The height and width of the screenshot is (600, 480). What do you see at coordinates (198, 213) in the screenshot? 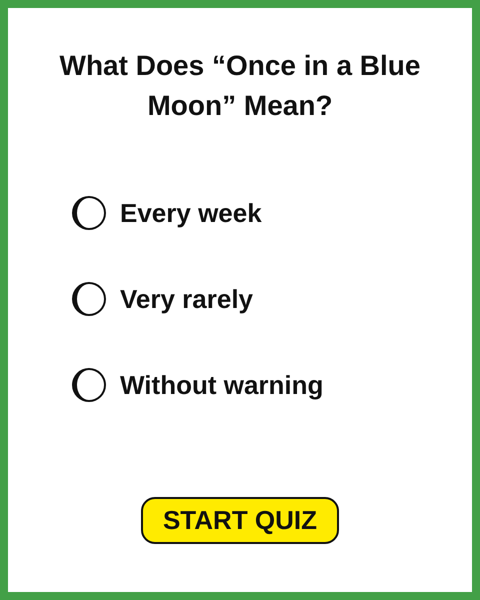
I see `answer-option: Every week` at bounding box center [198, 213].